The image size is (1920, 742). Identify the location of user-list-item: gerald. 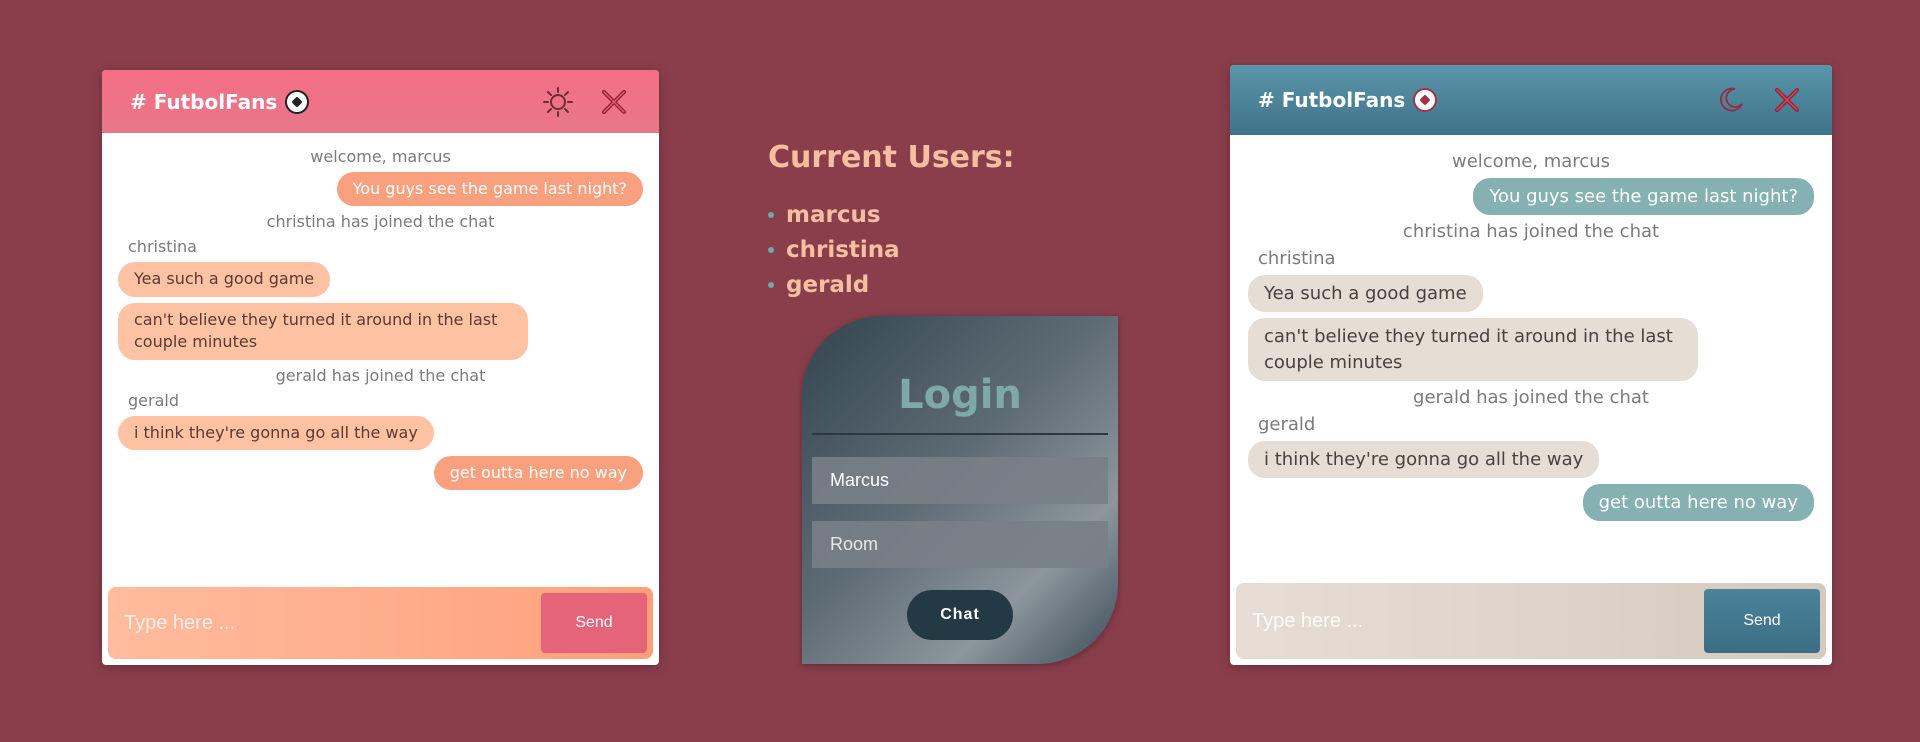
(891, 284).